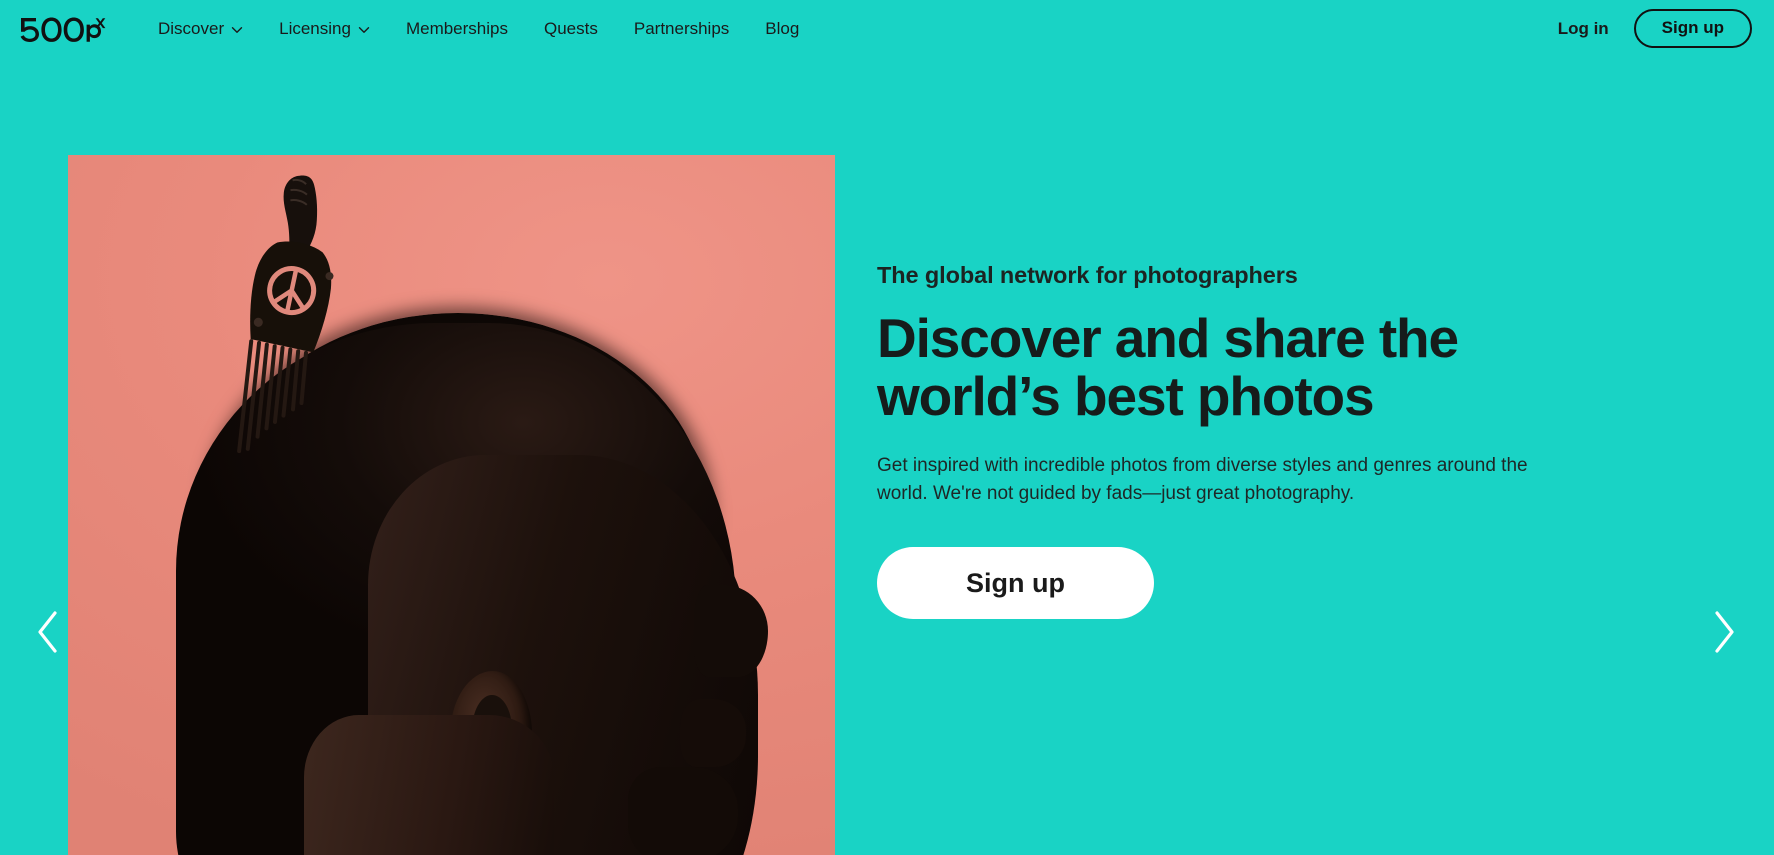 This screenshot has width=1774, height=855. I want to click on nav-item-partnerships: Partnerships, so click(681, 28).